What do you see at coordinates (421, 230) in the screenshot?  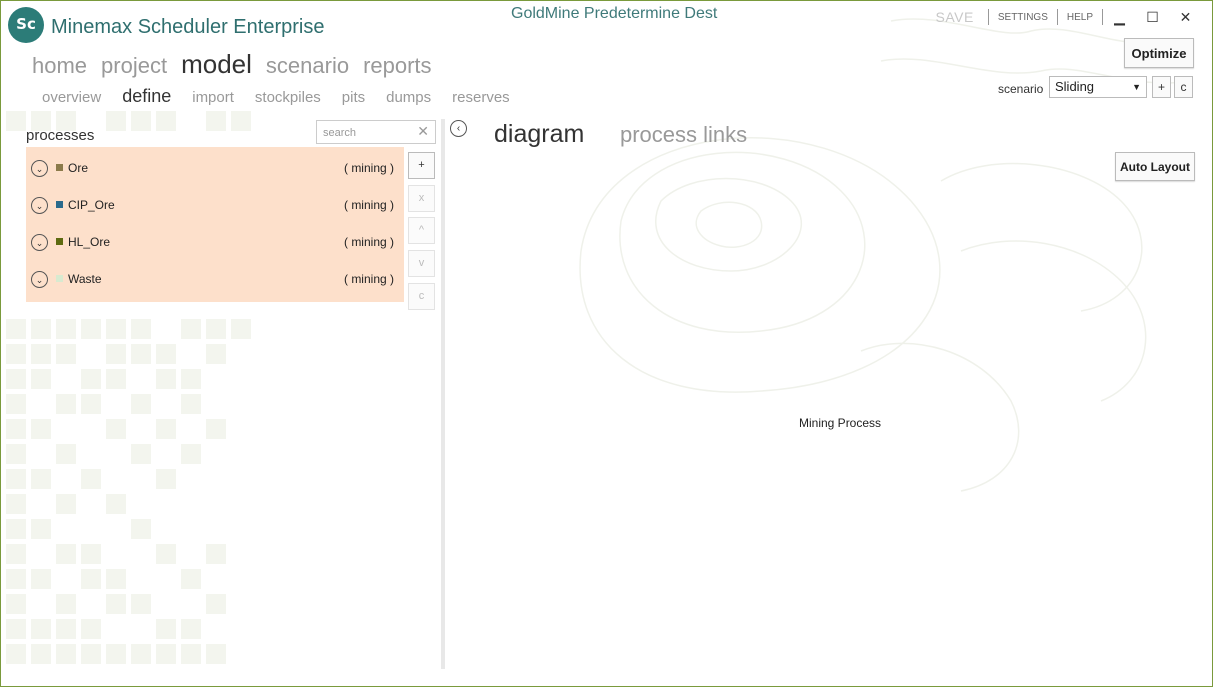 I see `move-up-button: ^` at bounding box center [421, 230].